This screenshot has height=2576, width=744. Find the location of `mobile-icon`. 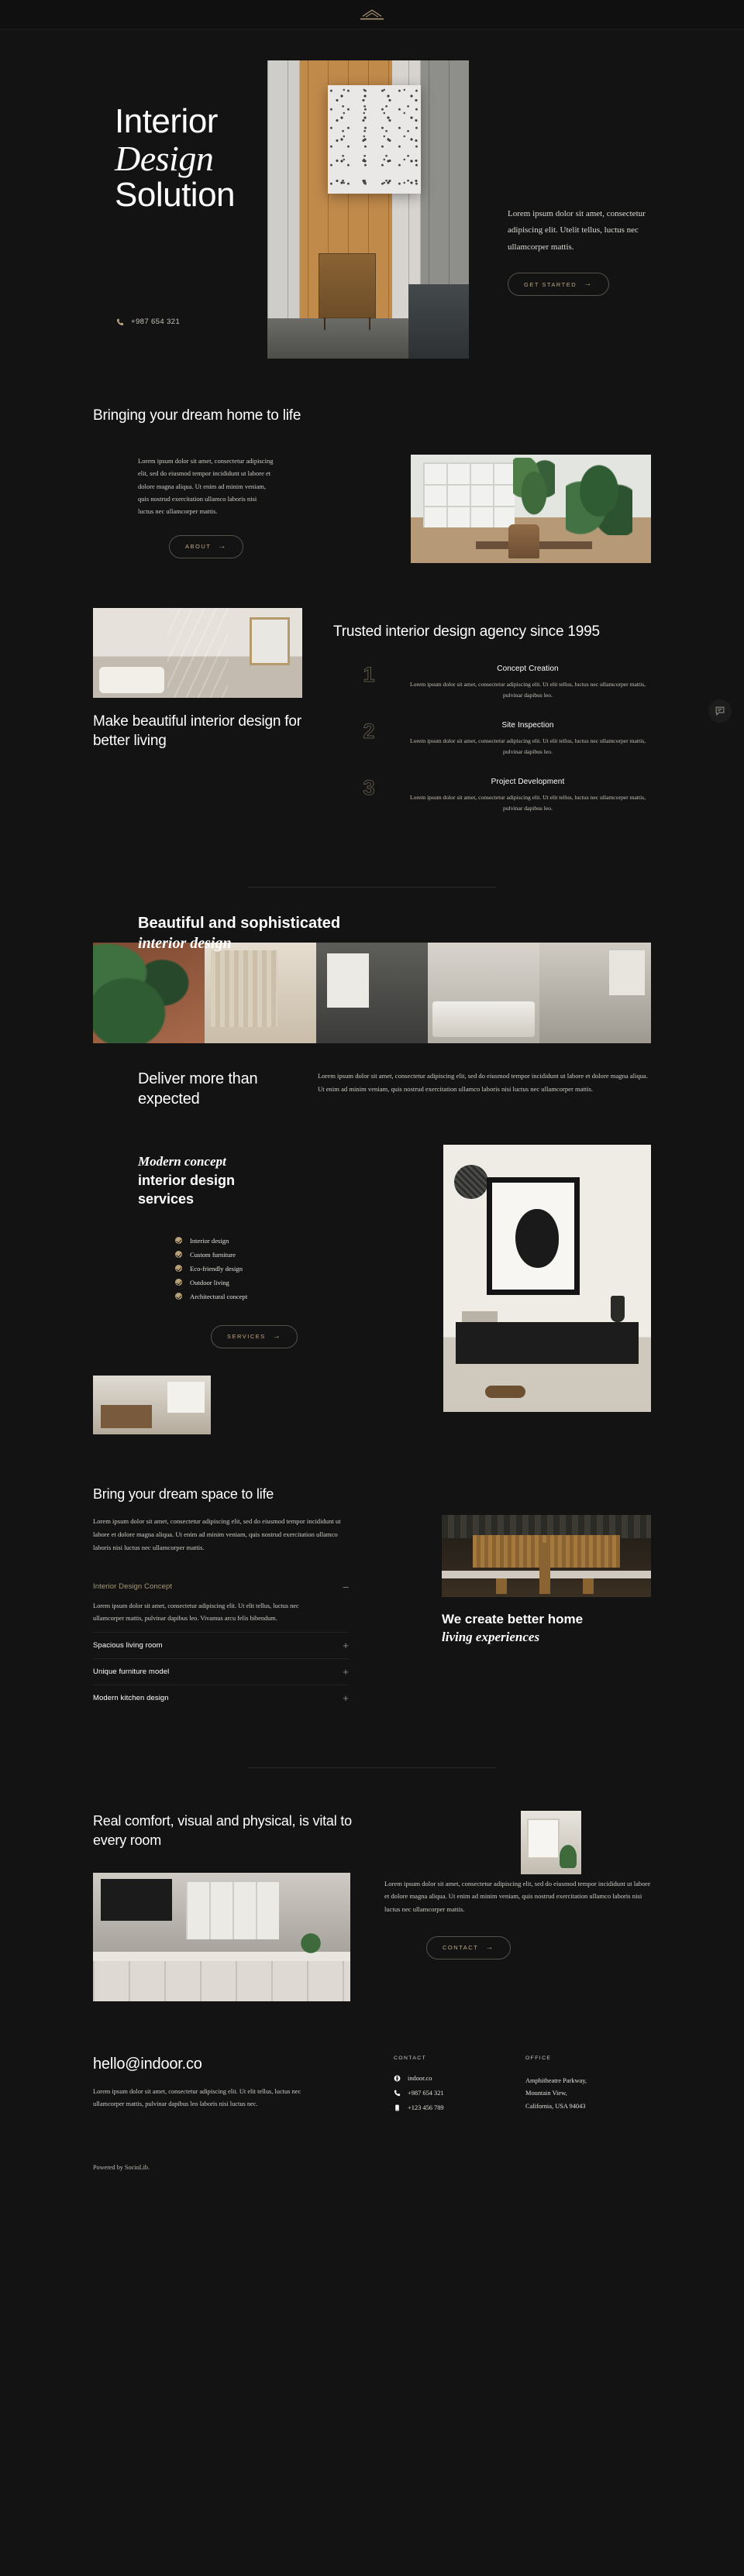

mobile-icon is located at coordinates (397, 2107).